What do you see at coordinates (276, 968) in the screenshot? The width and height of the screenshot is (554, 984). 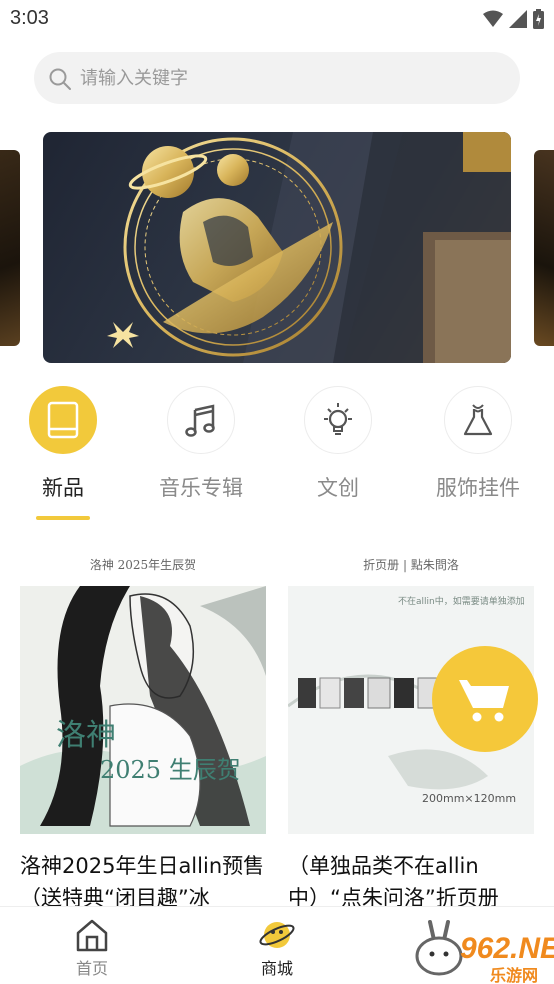 I see `tab-label: 商城` at bounding box center [276, 968].